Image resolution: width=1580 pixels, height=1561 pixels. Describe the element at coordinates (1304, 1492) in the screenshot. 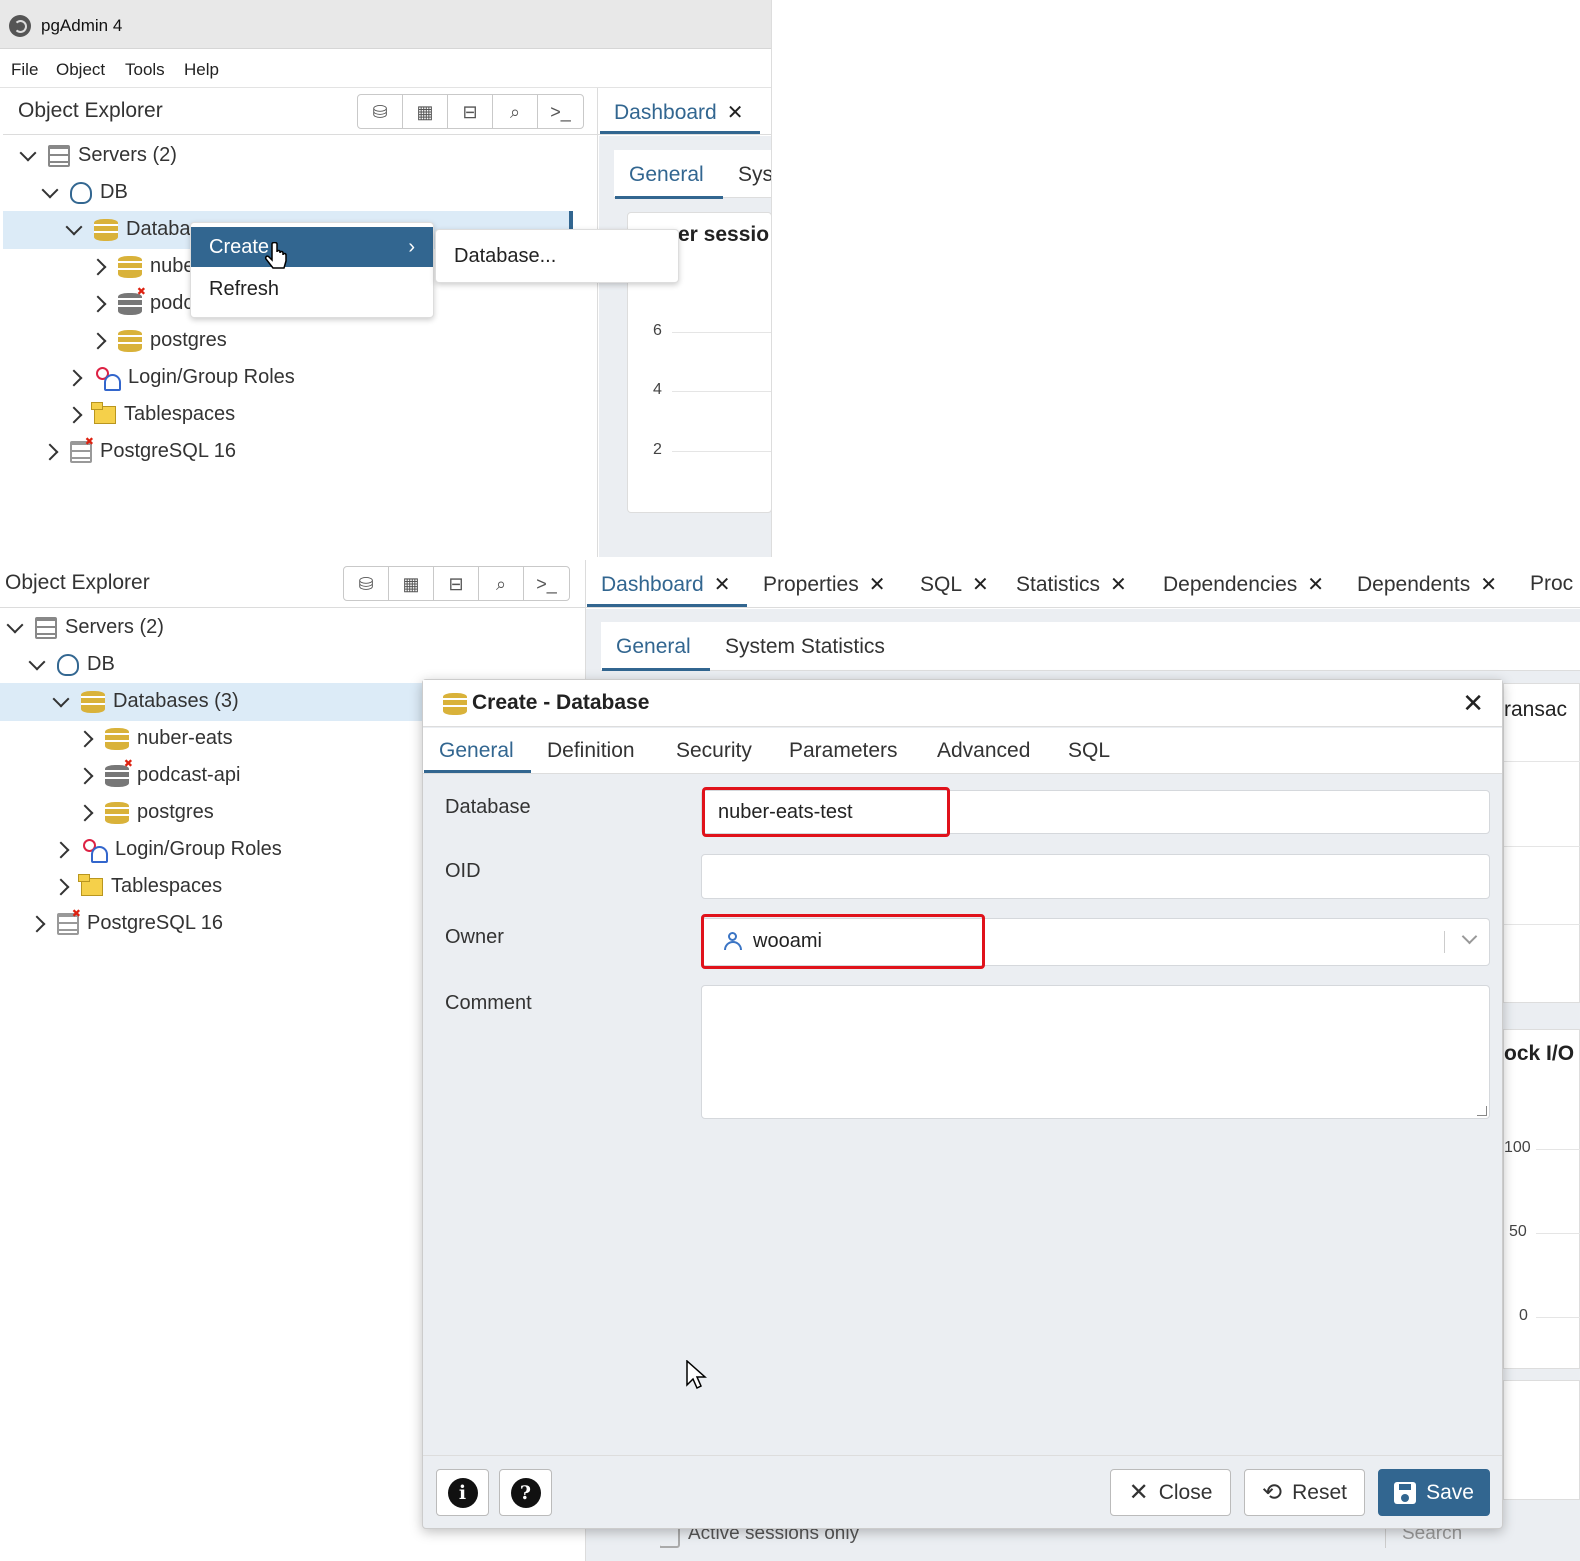

I see `reset-button: ⟲ Reset` at that location.